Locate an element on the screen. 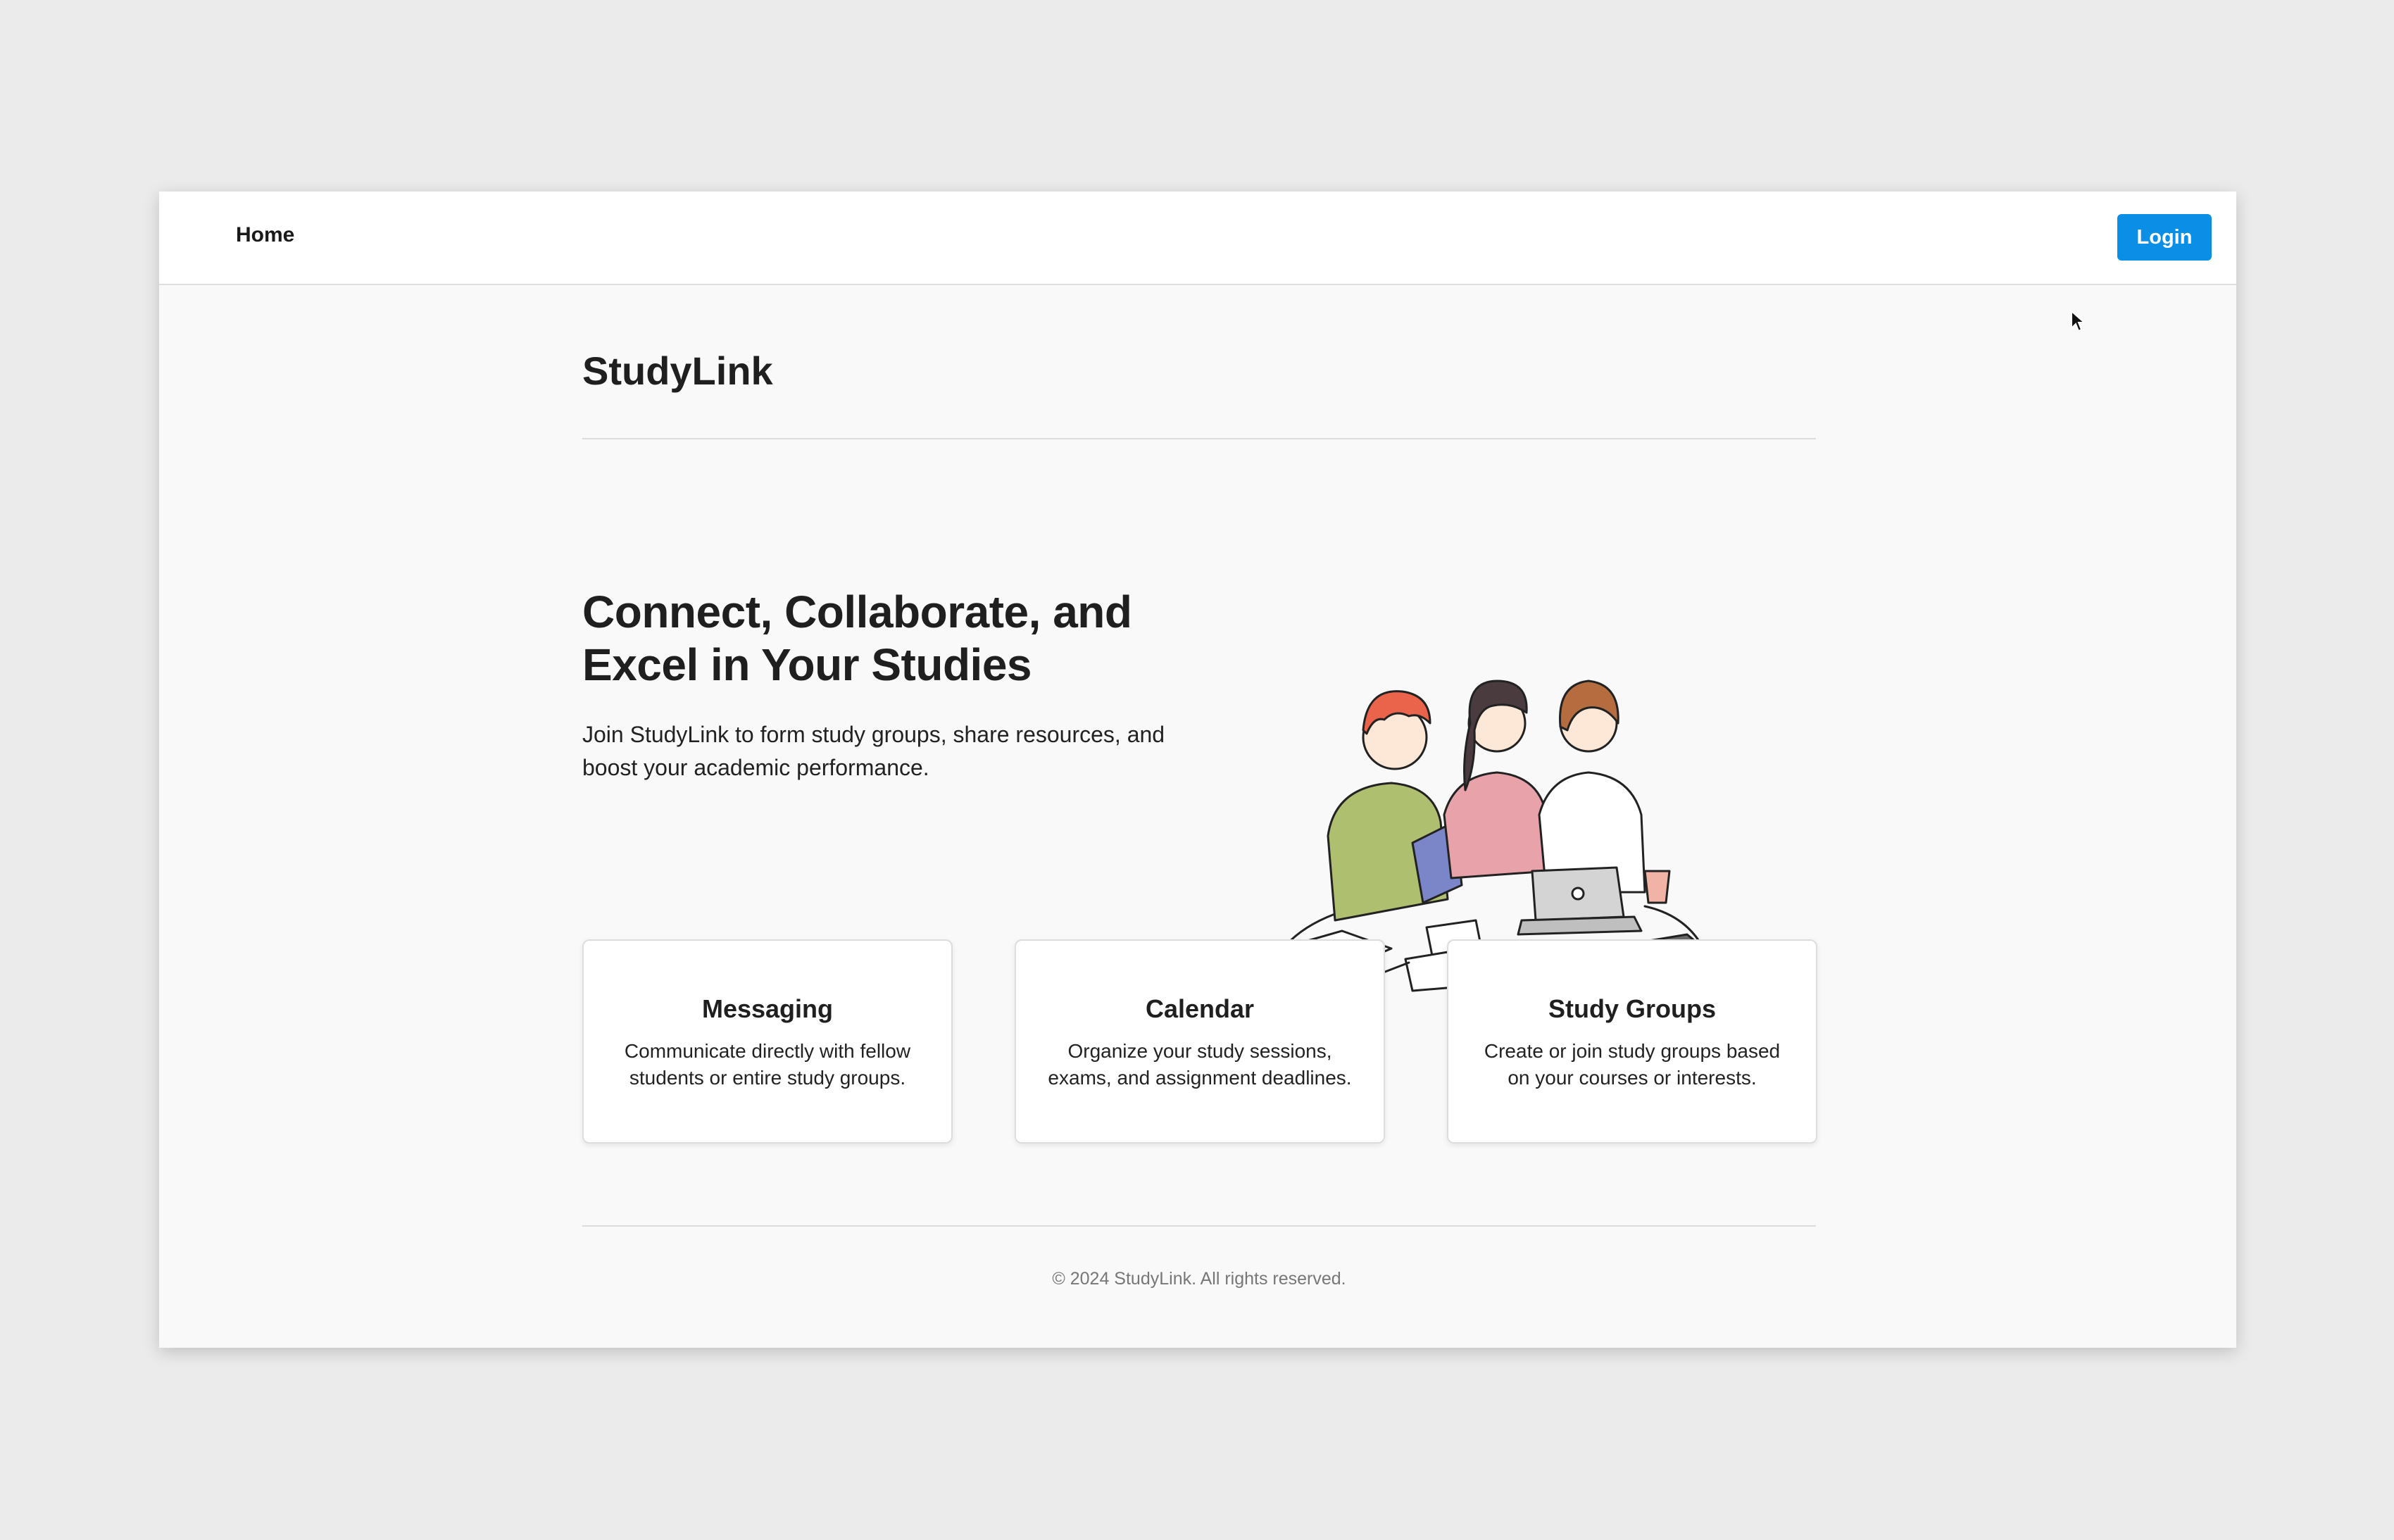 The width and height of the screenshot is (2394, 1540). login-button: Login is located at coordinates (2164, 237).